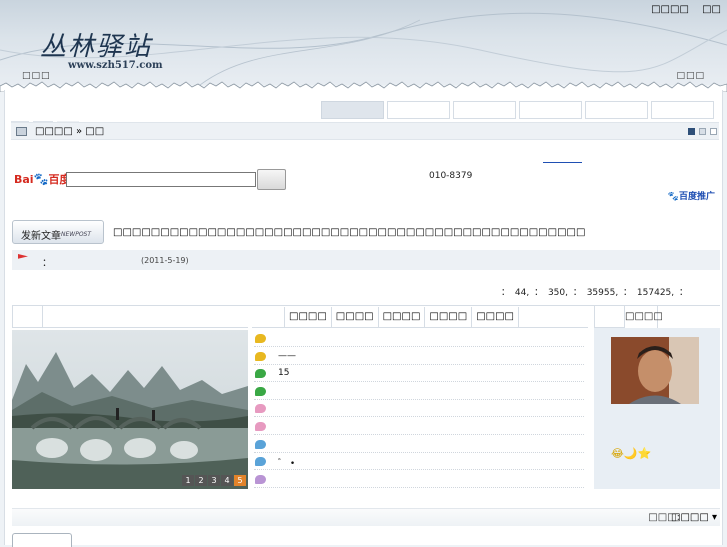 This screenshot has width=727, height=547. What do you see at coordinates (366, 517) in the screenshot?
I see `footer-bar: □□□: □□□□ ▾` at bounding box center [366, 517].